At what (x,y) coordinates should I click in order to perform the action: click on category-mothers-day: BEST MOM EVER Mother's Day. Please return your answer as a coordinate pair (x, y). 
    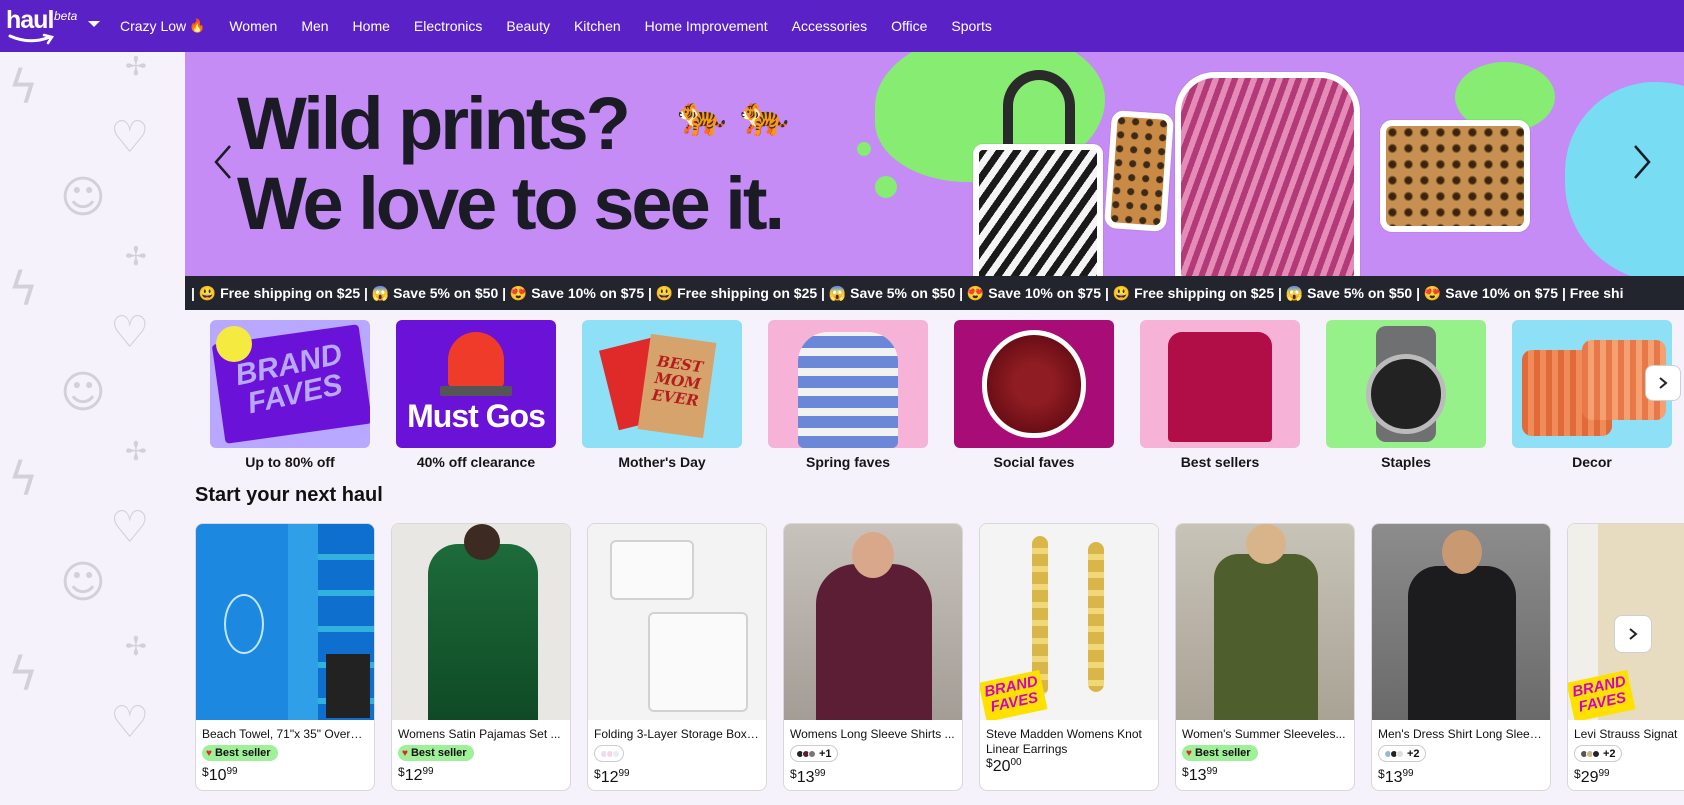
    Looking at the image, I should click on (662, 395).